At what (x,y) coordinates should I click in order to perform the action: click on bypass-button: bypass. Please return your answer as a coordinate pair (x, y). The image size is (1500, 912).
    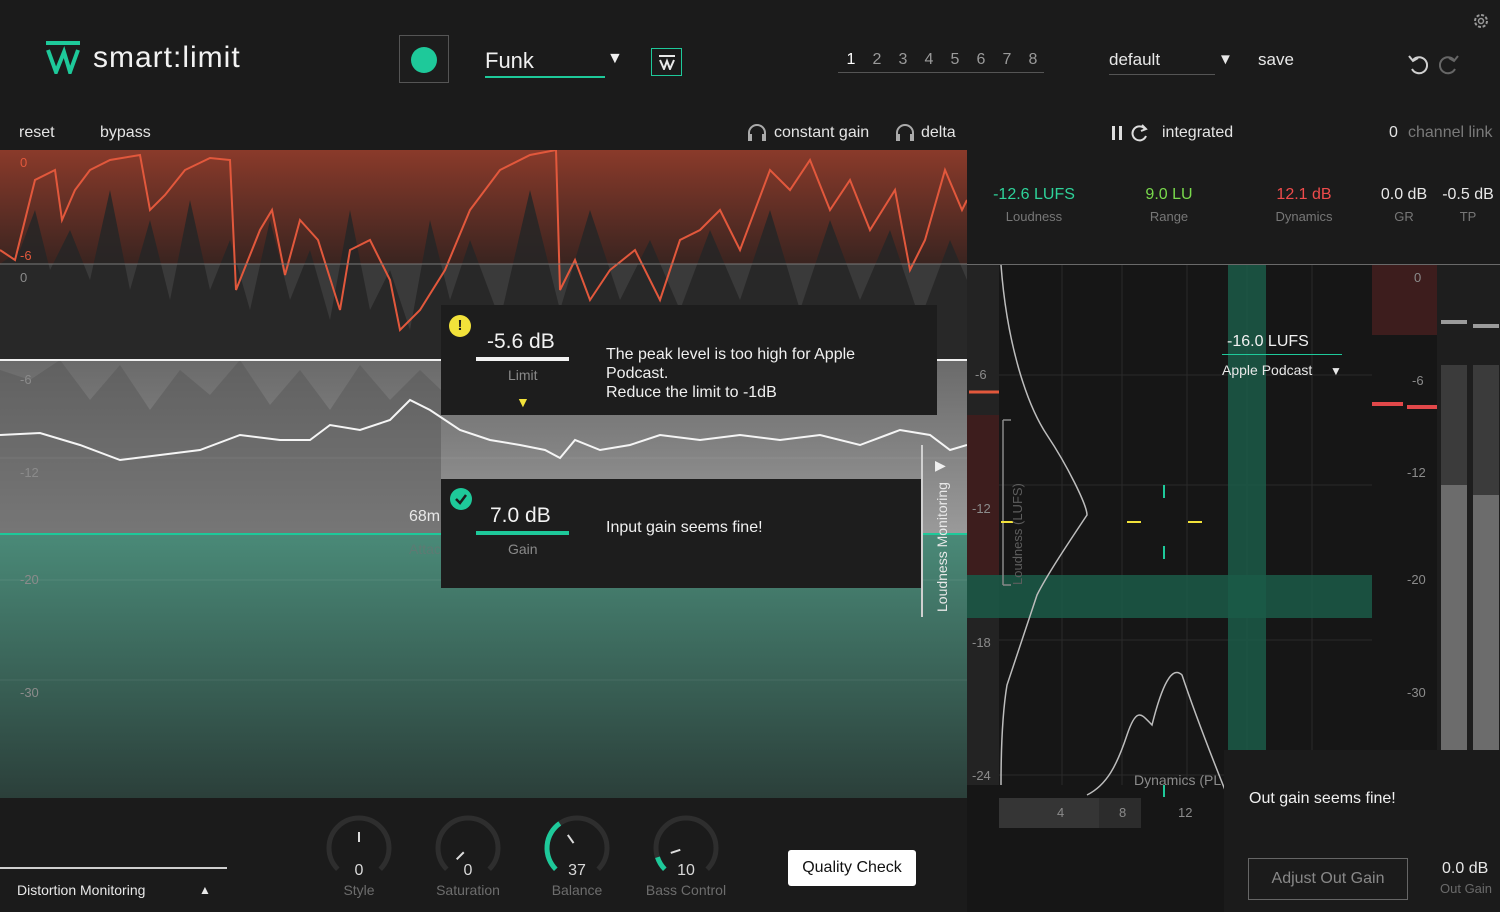
    Looking at the image, I should click on (125, 133).